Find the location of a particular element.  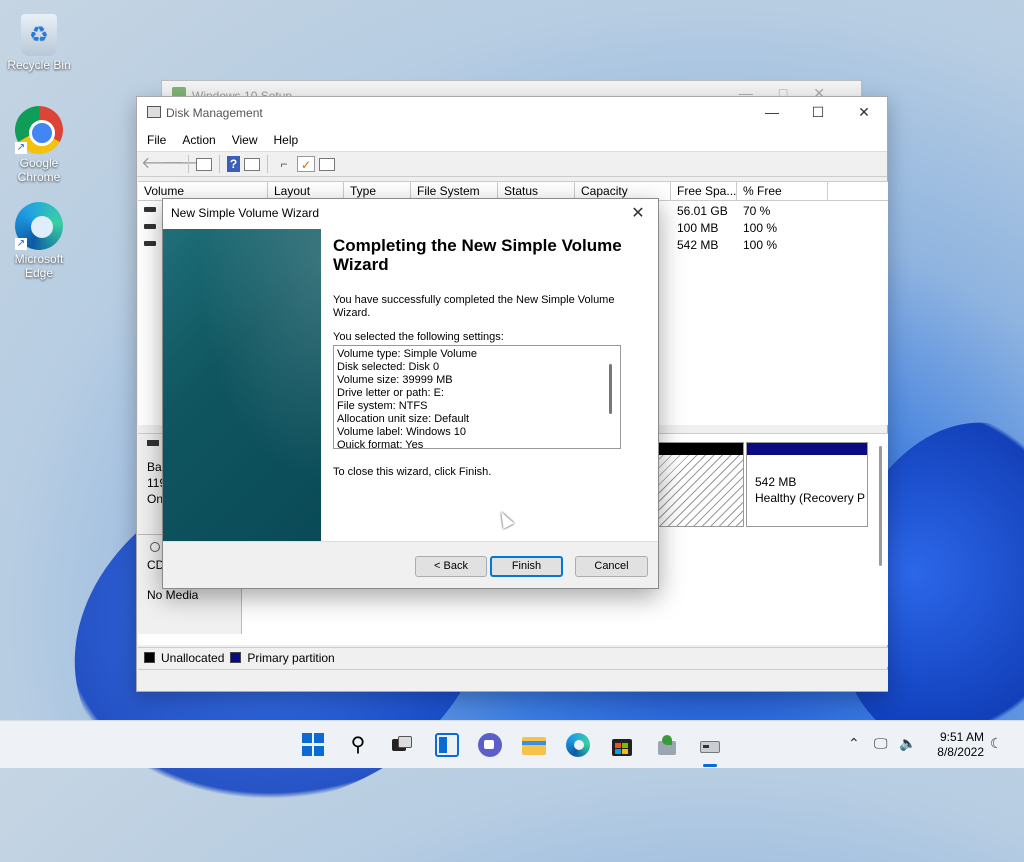

legend-unallocated: Unallocated is located at coordinates (193, 657).